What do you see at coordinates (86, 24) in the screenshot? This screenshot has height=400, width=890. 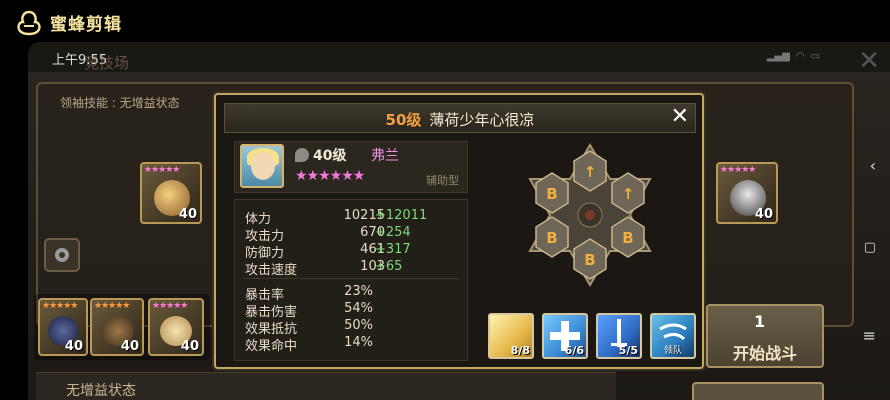 I see `watermark-text: 蜜蜂剪辑` at bounding box center [86, 24].